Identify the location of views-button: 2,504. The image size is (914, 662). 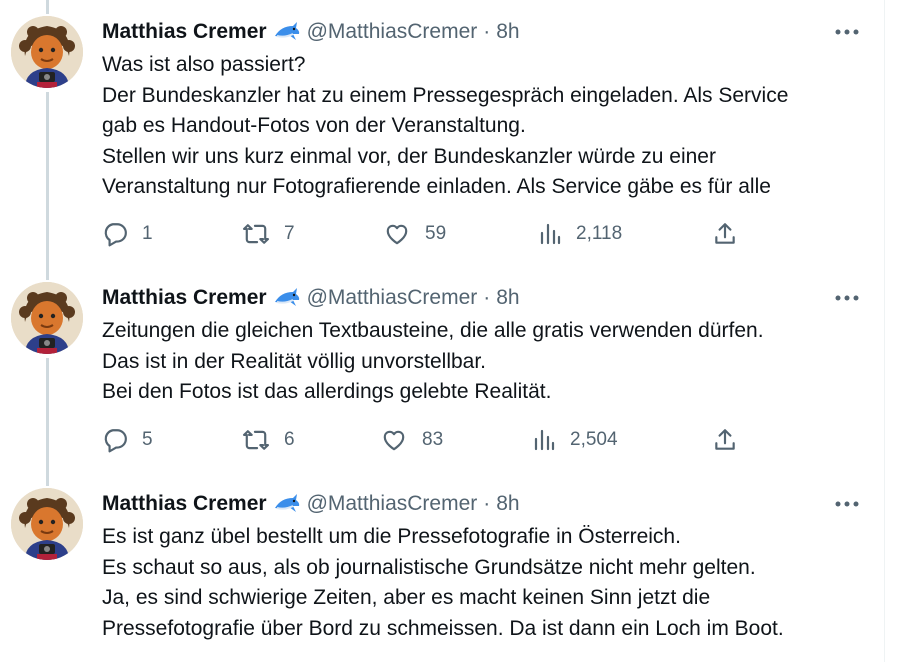
(575, 440).